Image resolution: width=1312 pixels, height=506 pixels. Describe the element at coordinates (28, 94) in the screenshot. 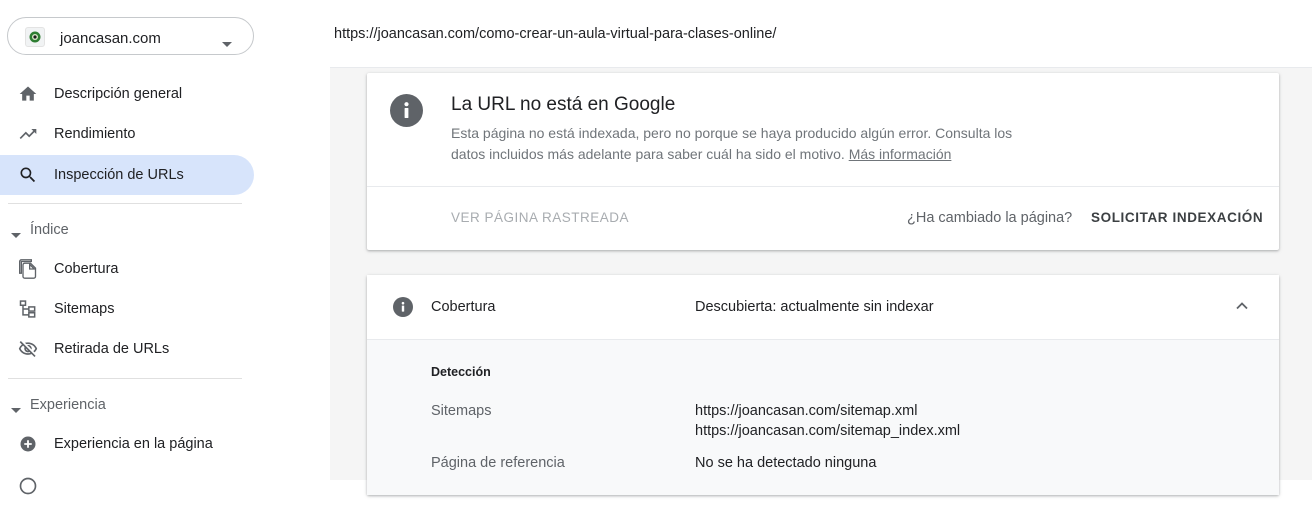

I see `home-icon` at that location.